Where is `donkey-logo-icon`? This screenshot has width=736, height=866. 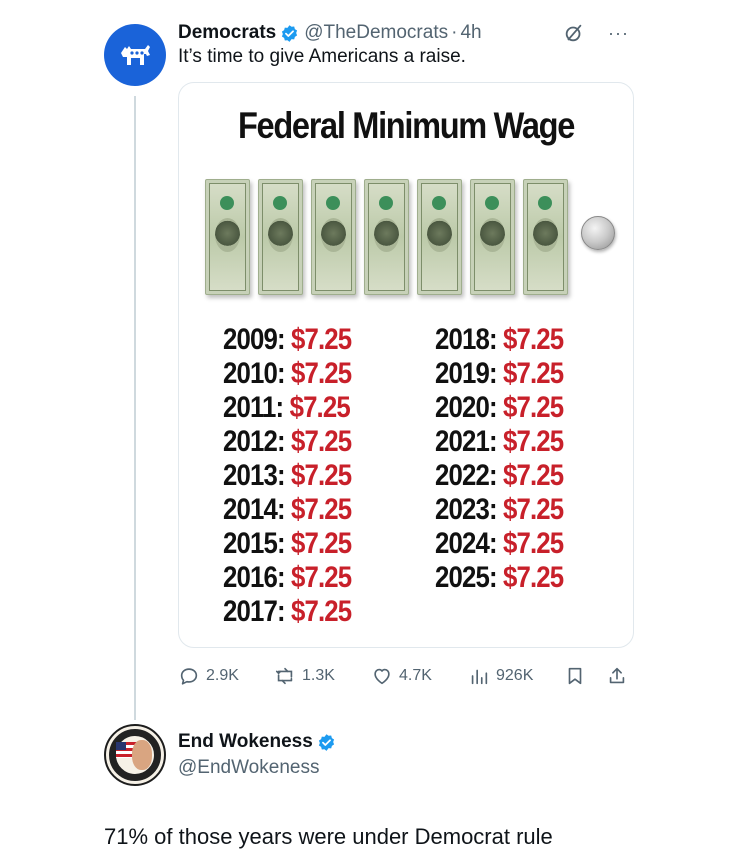 donkey-logo-icon is located at coordinates (135, 55).